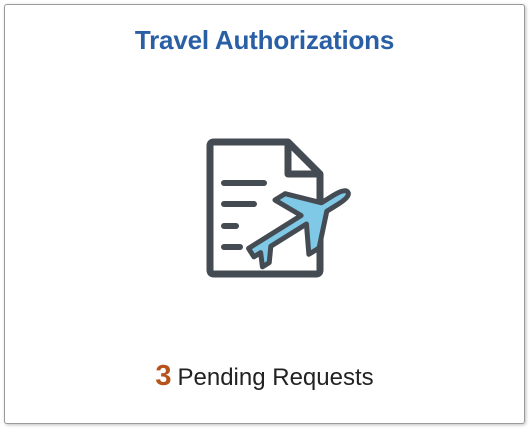  I want to click on pending-count: 3, so click(163, 376).